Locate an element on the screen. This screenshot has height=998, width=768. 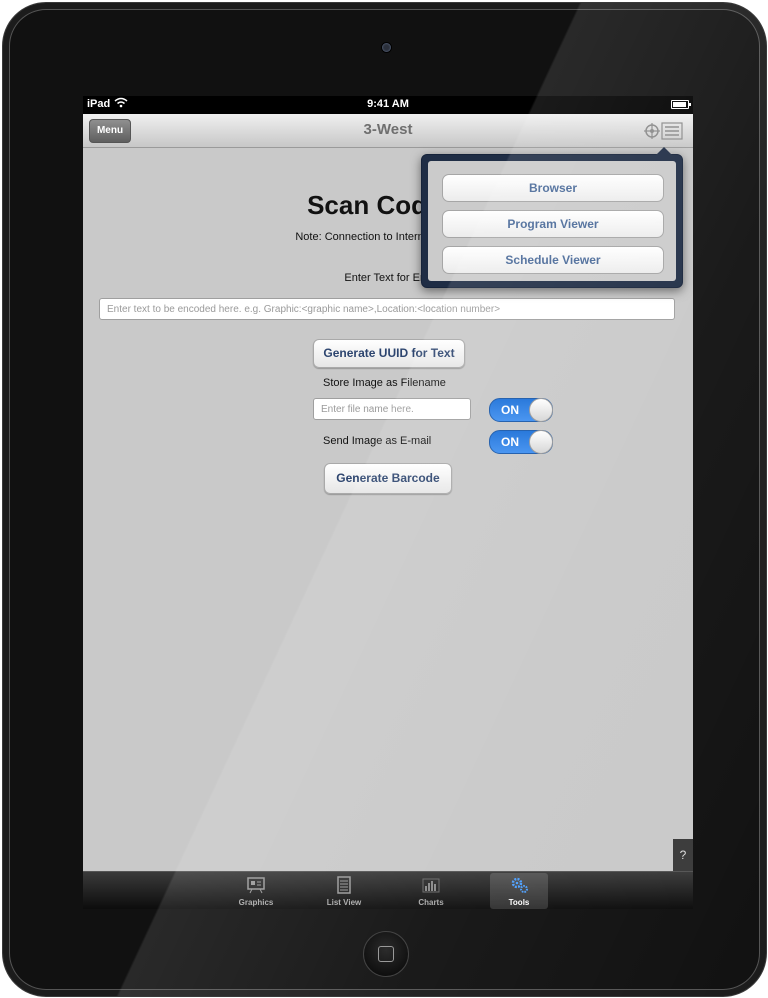
list-view-icon is located at coordinates (344, 885).